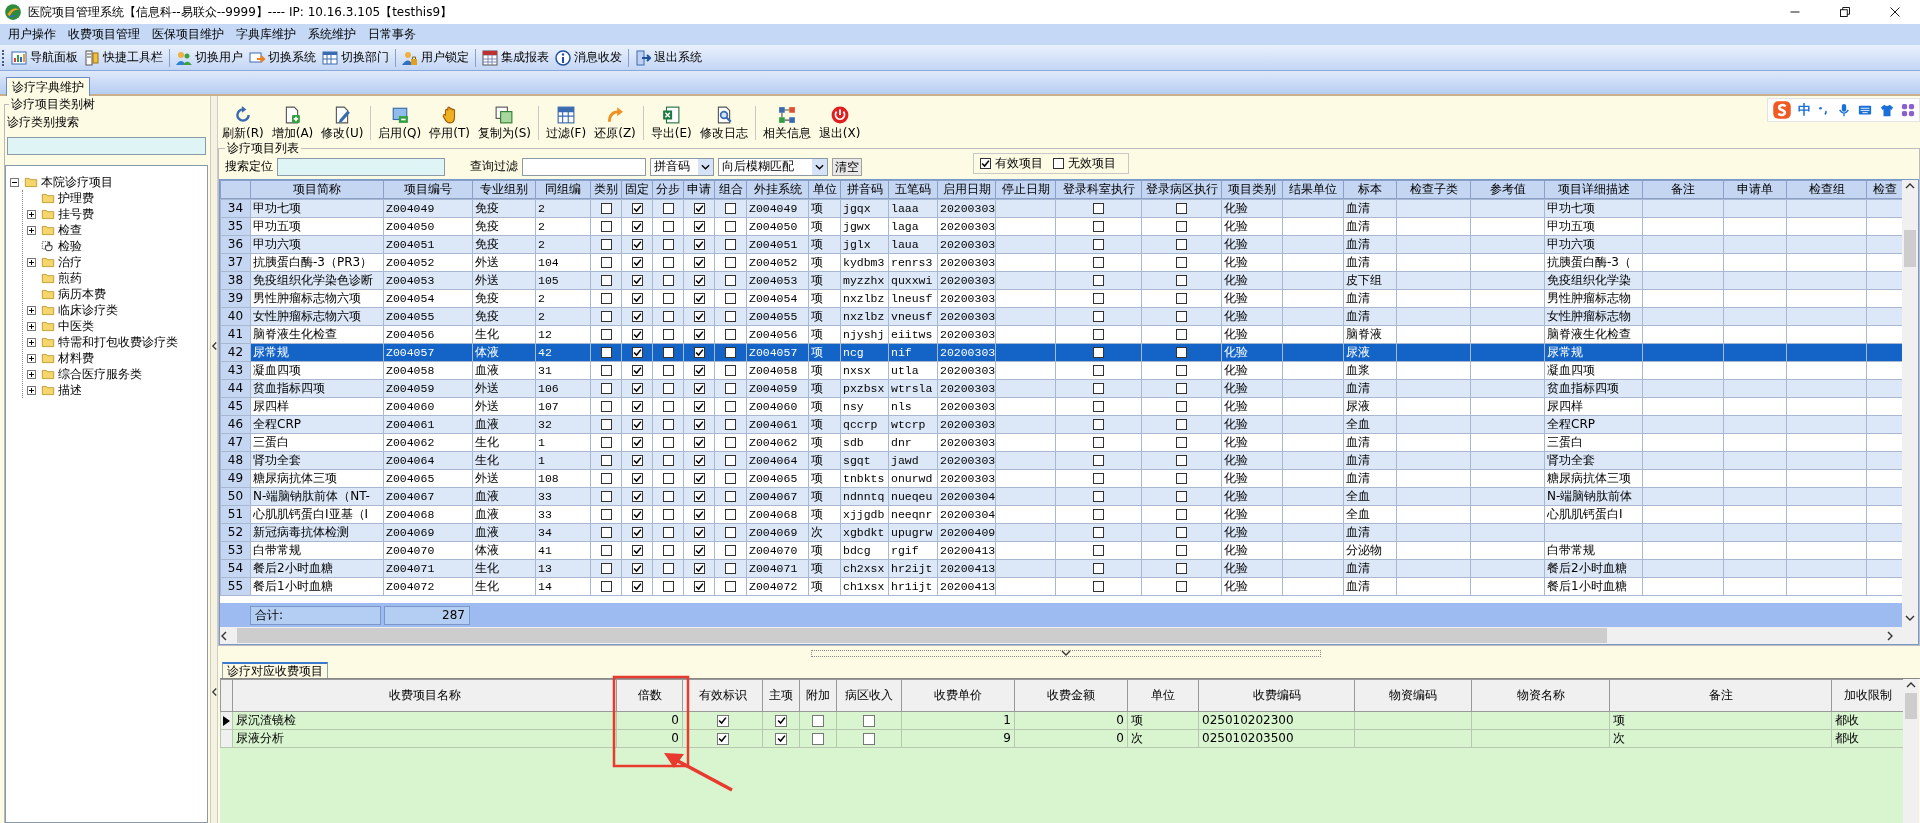  What do you see at coordinates (1507, 189) in the screenshot?
I see `column-header: 参考值` at bounding box center [1507, 189].